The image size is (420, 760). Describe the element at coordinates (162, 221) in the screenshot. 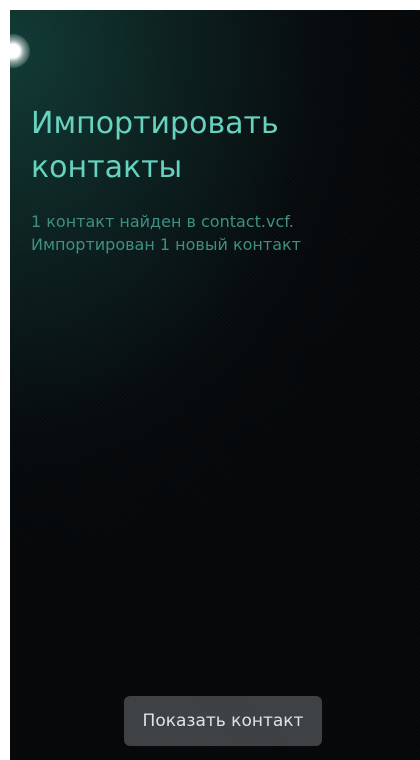

I see `contacts-found-text: 1 контакт найден в contact.vcf.` at that location.